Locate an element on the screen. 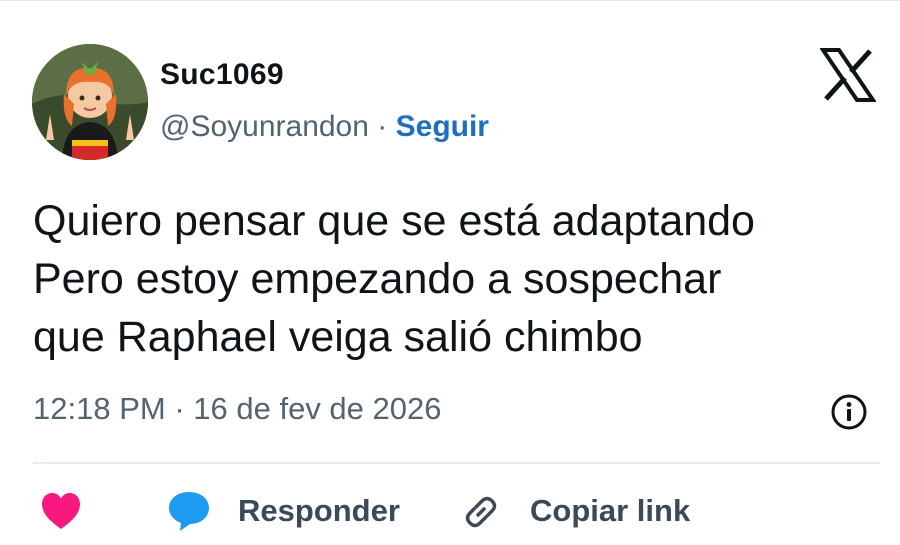 Image resolution: width=900 pixels, height=545 pixels. heart-icon is located at coordinates (61, 511).